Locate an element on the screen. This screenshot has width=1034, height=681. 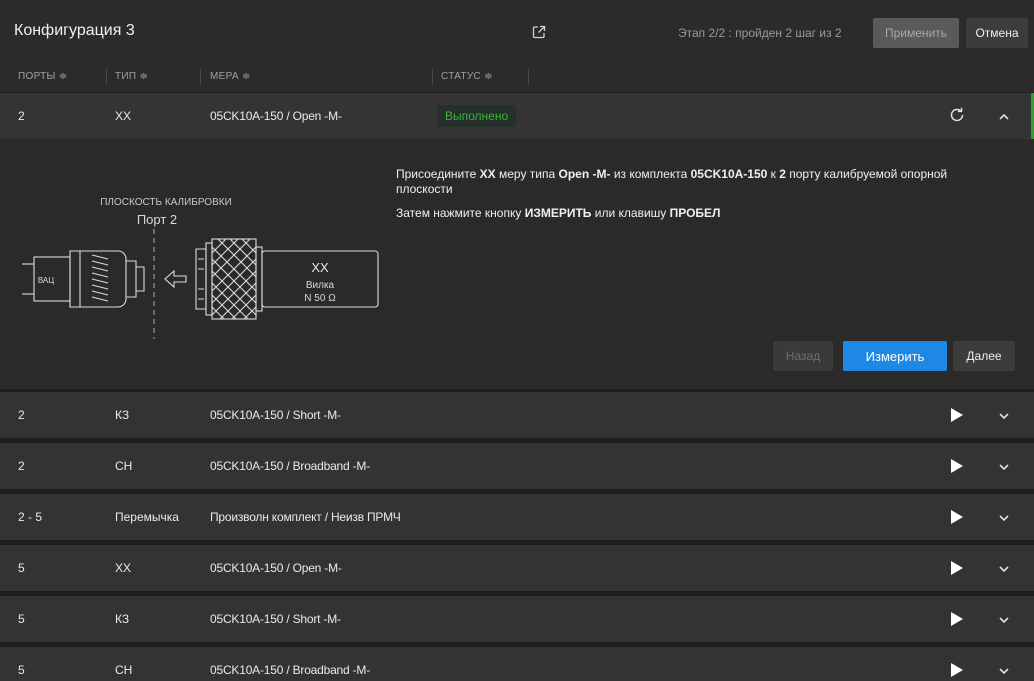
table-row: 5 КЗ 05CK10A-150 / Short -M- is located at coordinates (517, 619).